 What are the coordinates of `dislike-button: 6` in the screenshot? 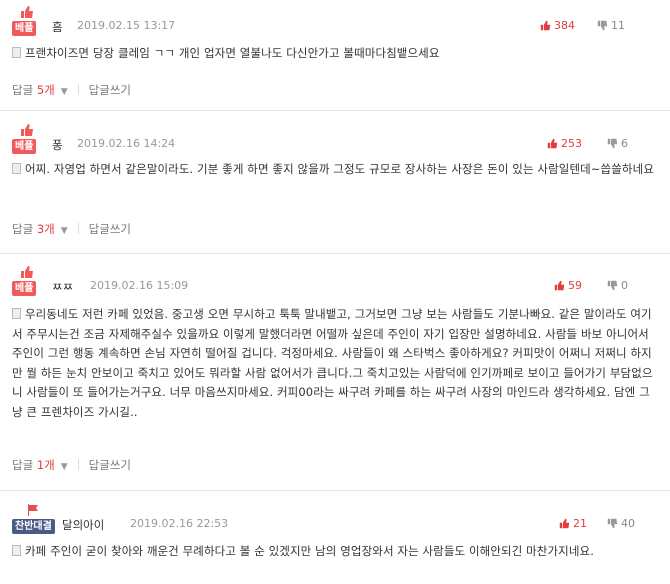 It's located at (617, 143).